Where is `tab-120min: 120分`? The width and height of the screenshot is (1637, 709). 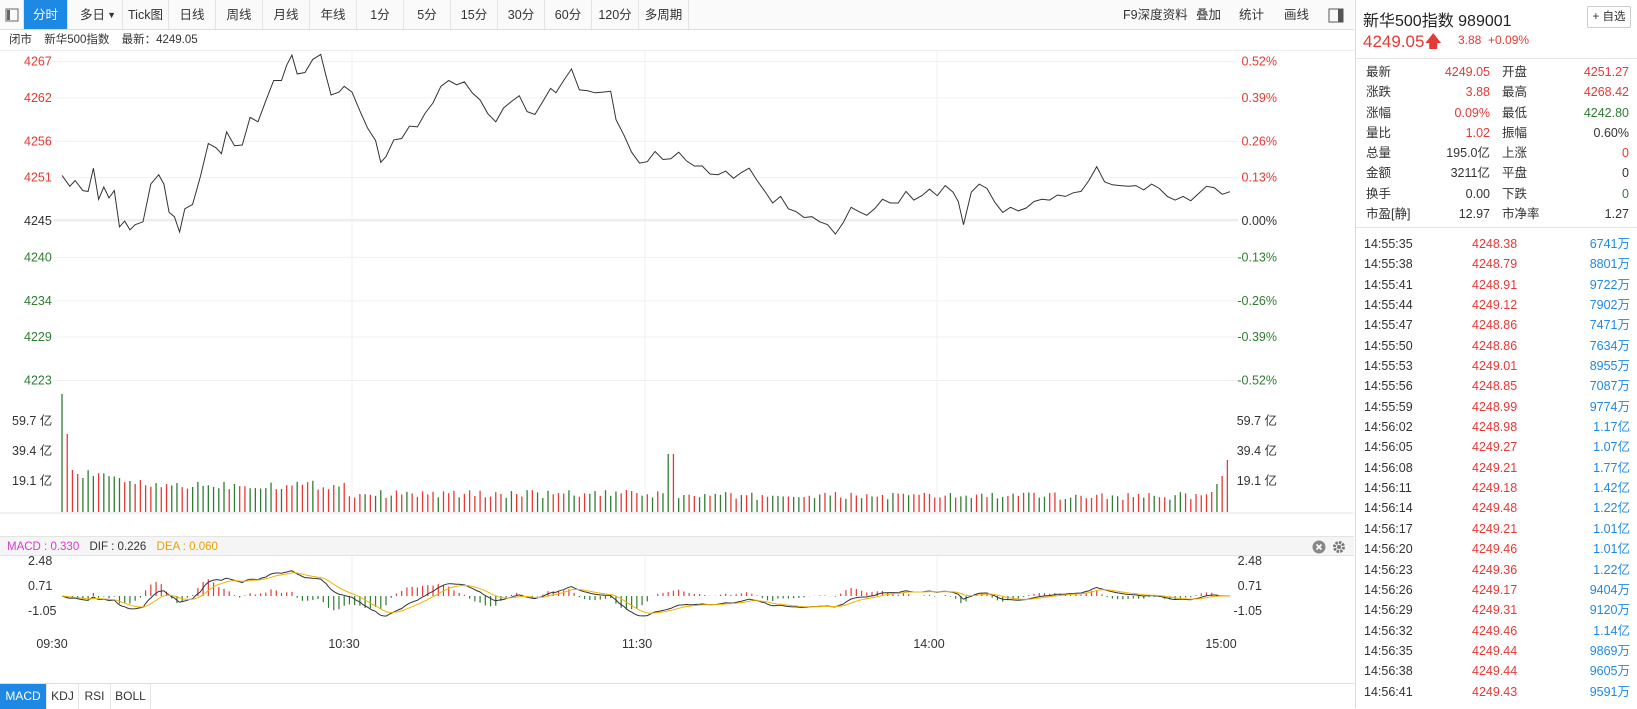 tab-120min: 120分 is located at coordinates (615, 14).